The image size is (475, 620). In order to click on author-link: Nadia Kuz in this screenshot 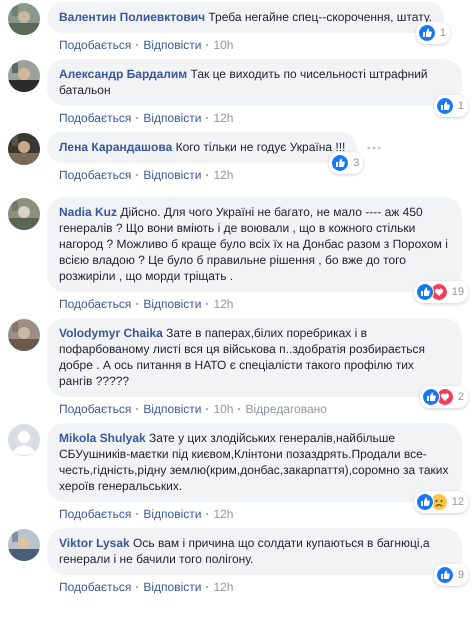, I will do `click(88, 212)`.